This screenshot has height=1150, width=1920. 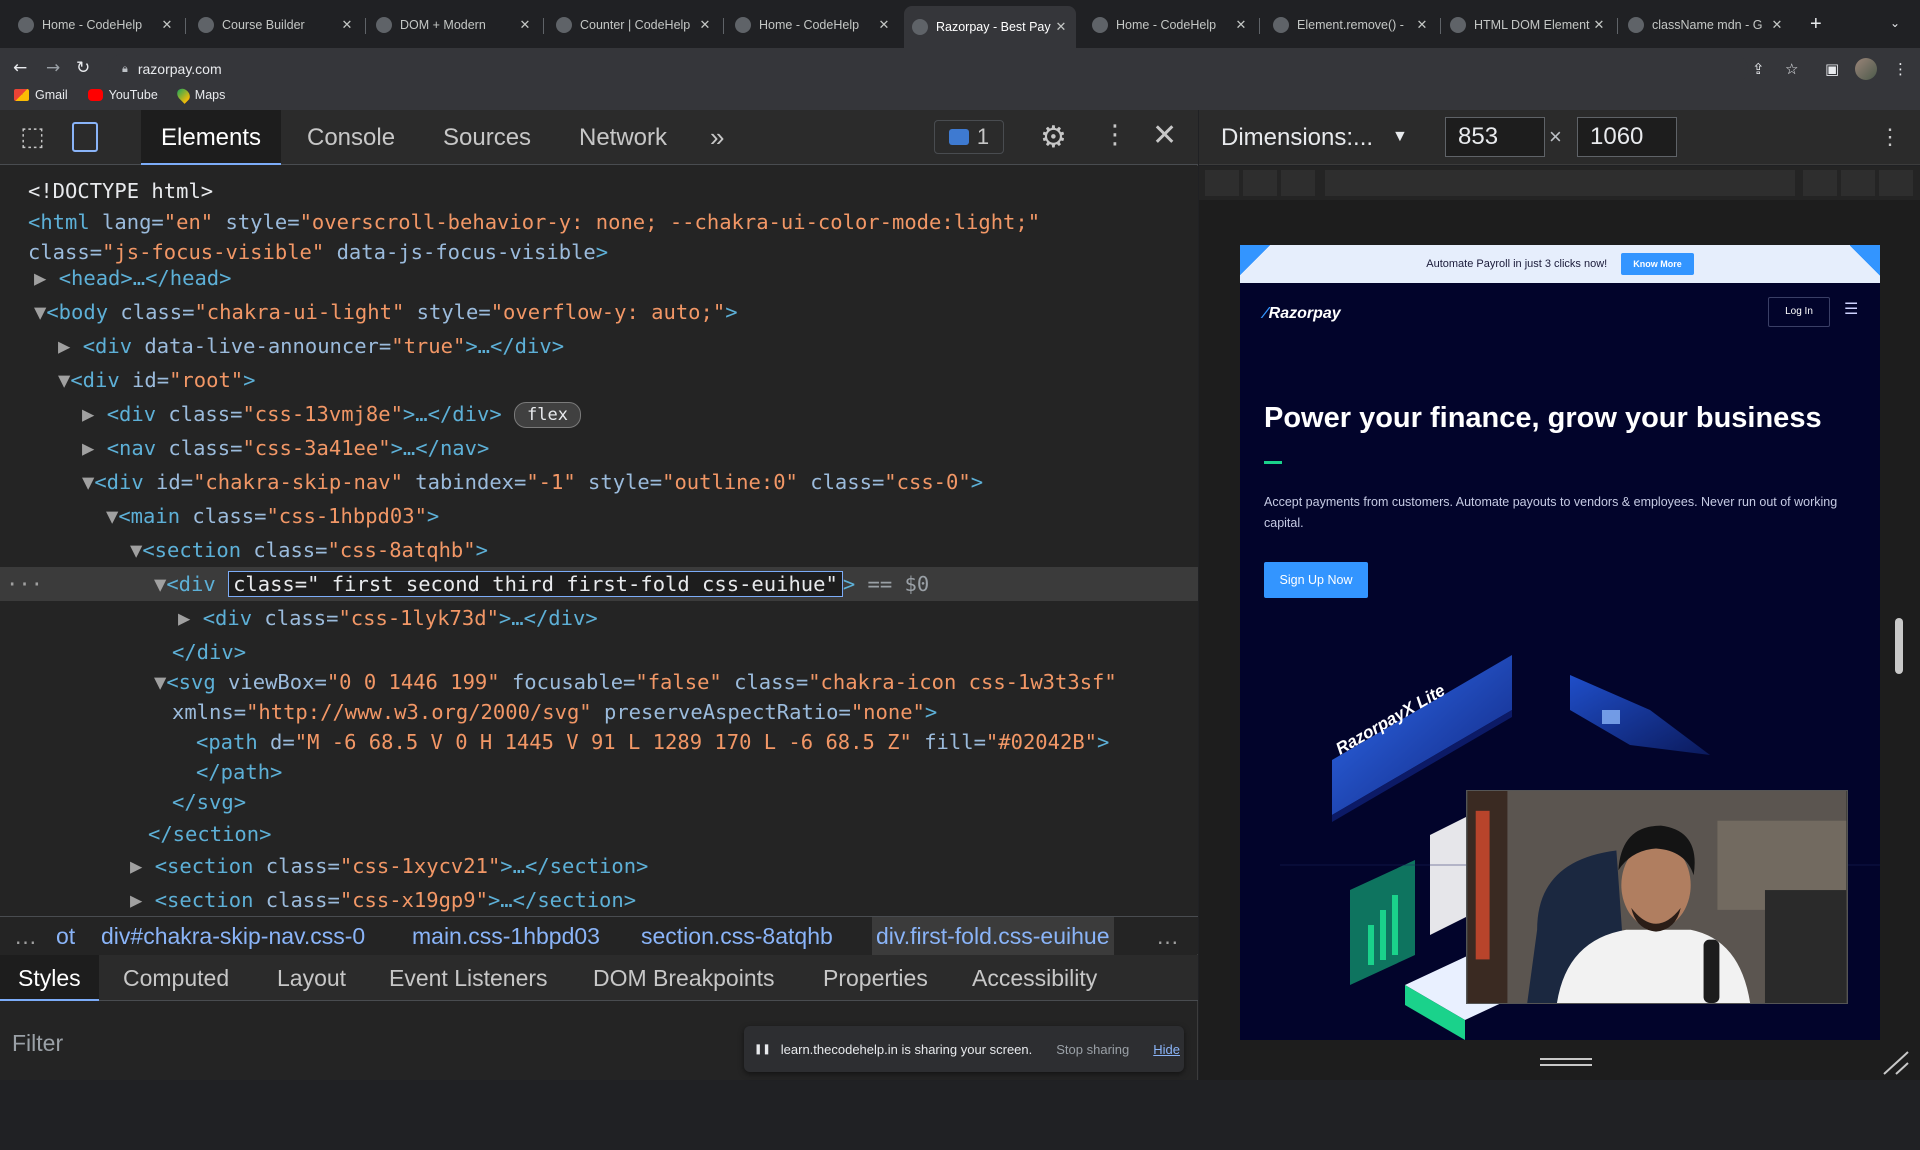 I want to click on dom-line-path-close: </path>, so click(x=239, y=772).